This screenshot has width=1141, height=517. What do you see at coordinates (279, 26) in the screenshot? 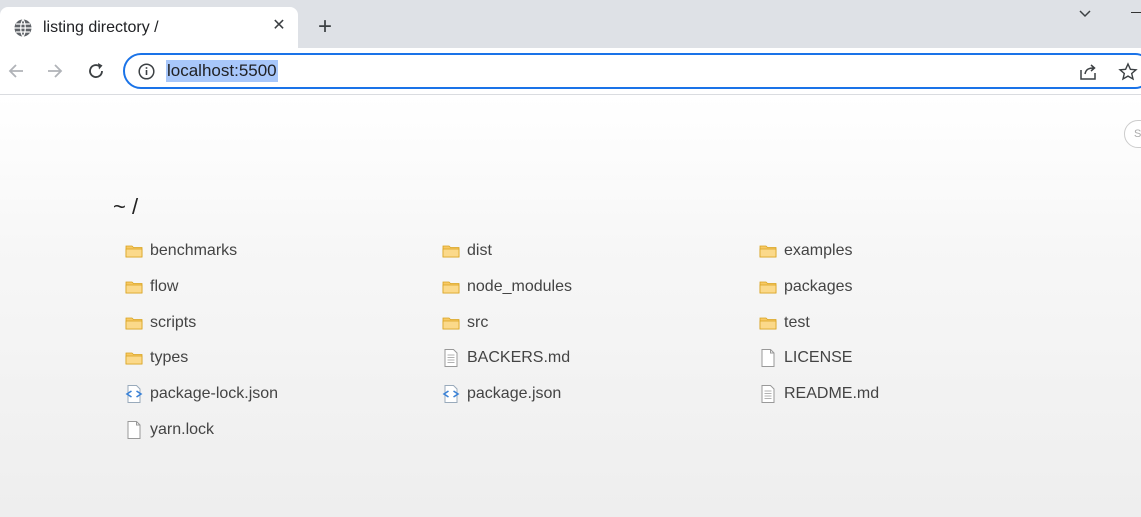
I see `tab-close-icon: ✕` at bounding box center [279, 26].